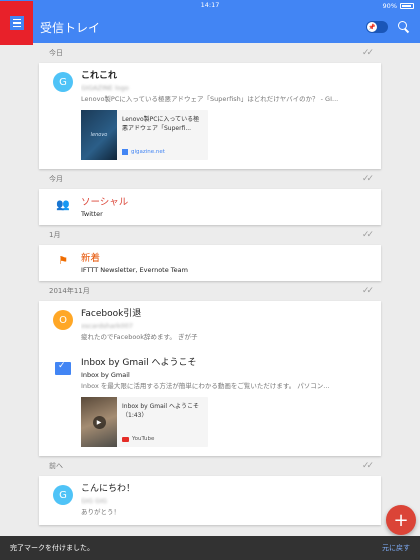  I want to click on compose-fab: +, so click(401, 520).